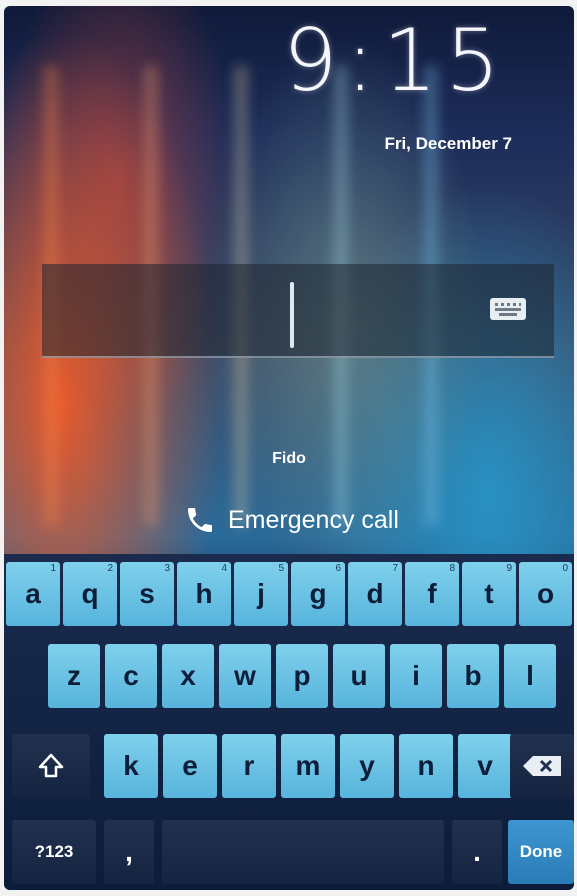  Describe the element at coordinates (416, 676) in the screenshot. I see `key-i: i` at that location.